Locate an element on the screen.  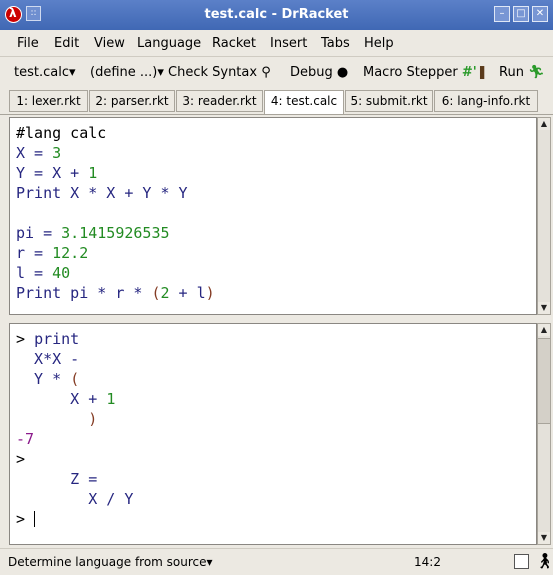
status-box-icon is located at coordinates (521, 561).